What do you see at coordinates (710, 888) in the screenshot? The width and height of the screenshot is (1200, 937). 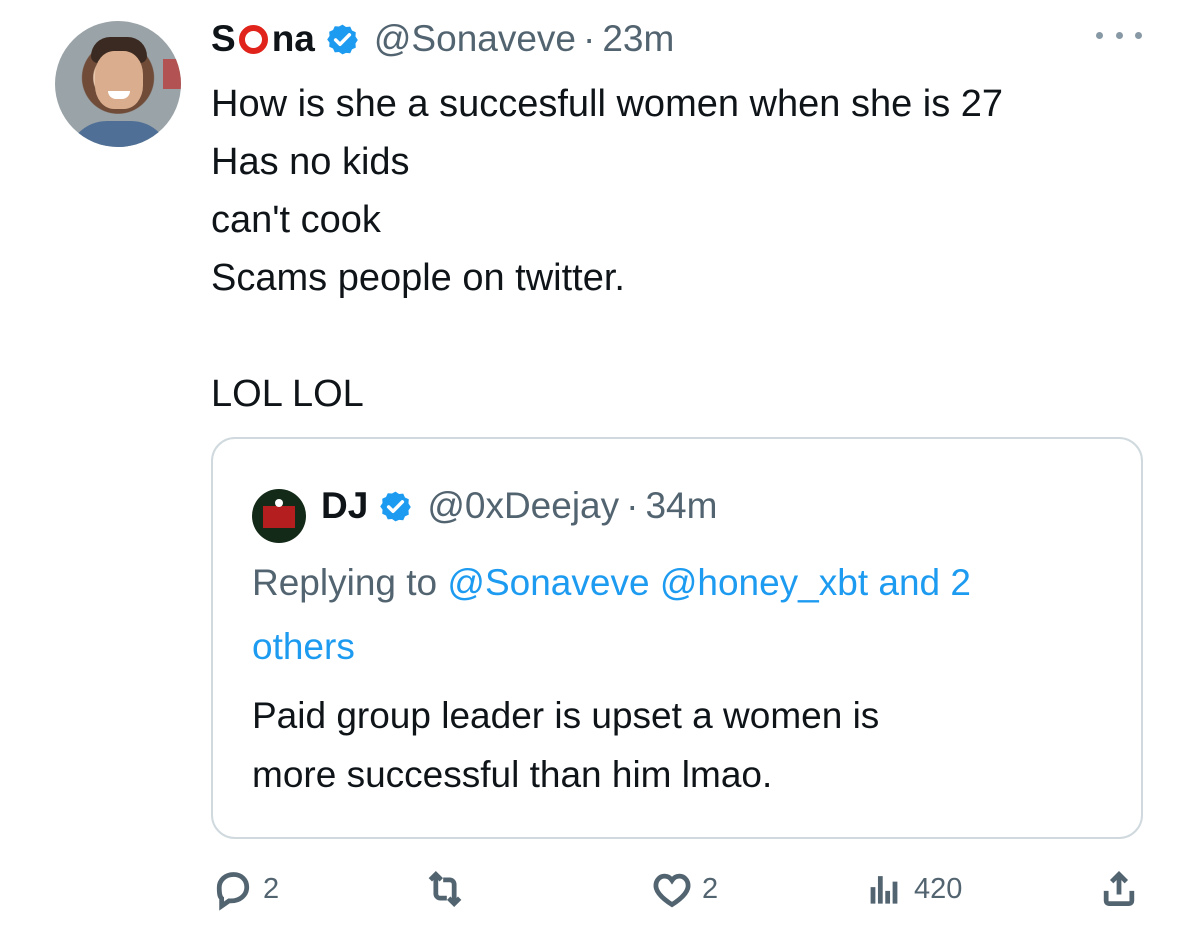 I see `like-count: 2` at bounding box center [710, 888].